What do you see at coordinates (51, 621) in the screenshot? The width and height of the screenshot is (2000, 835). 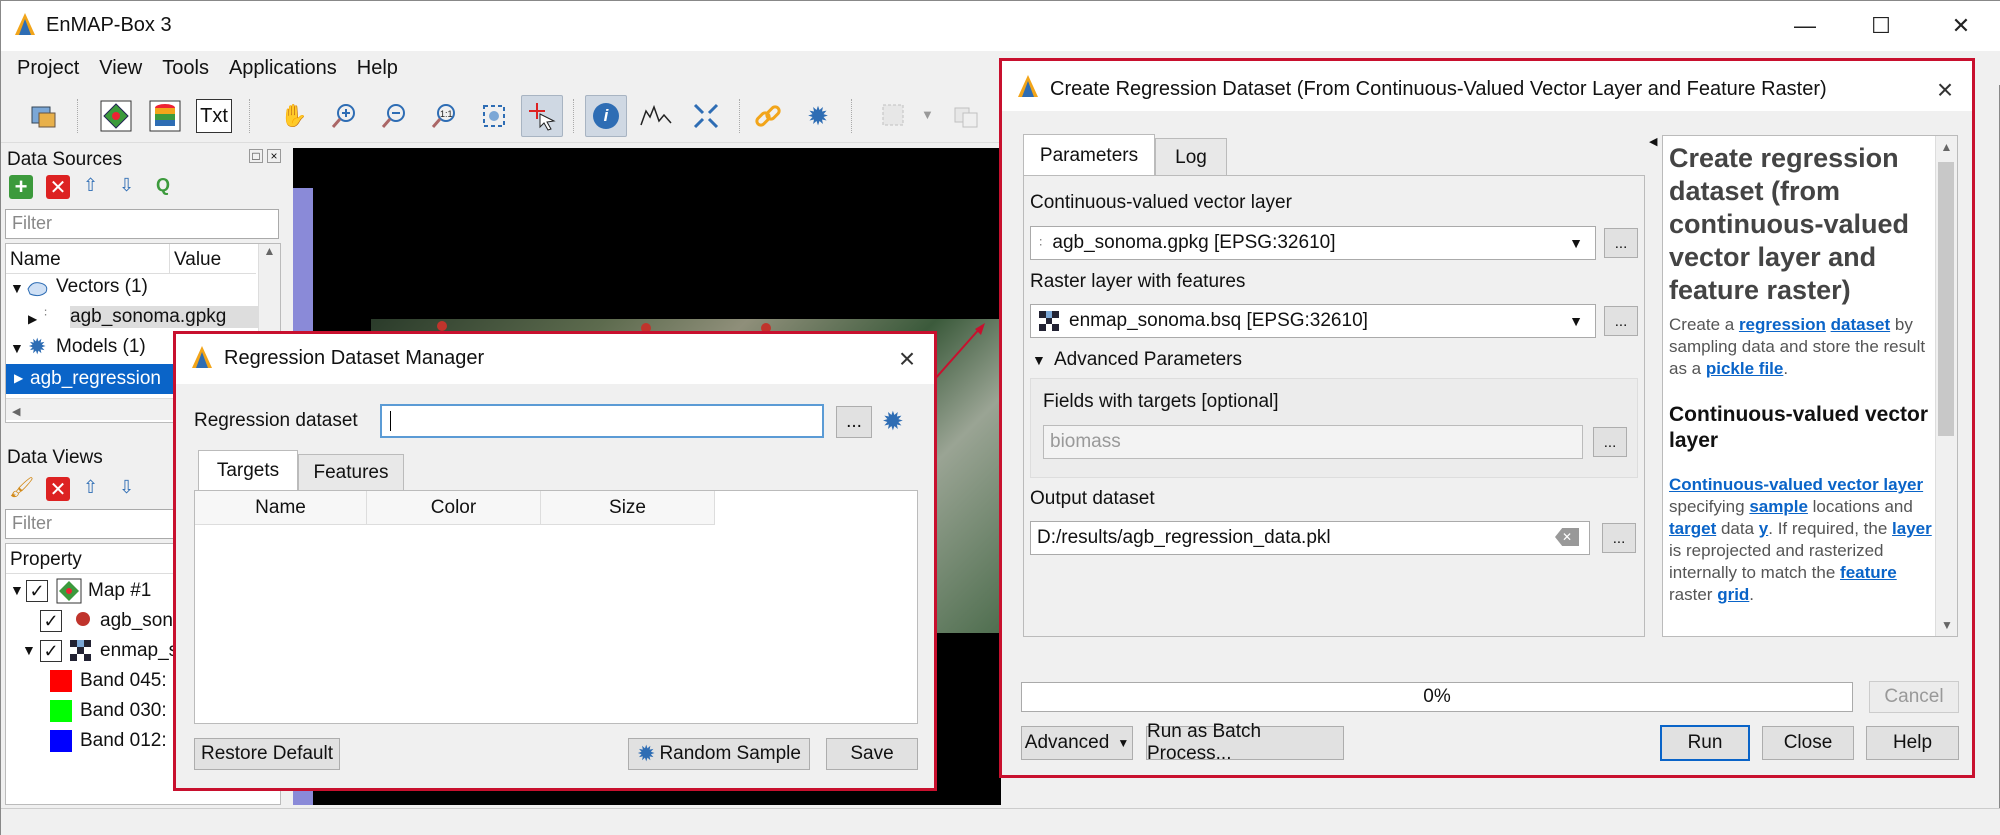 I see `layer1-visible-checkbox: ✓` at bounding box center [51, 621].